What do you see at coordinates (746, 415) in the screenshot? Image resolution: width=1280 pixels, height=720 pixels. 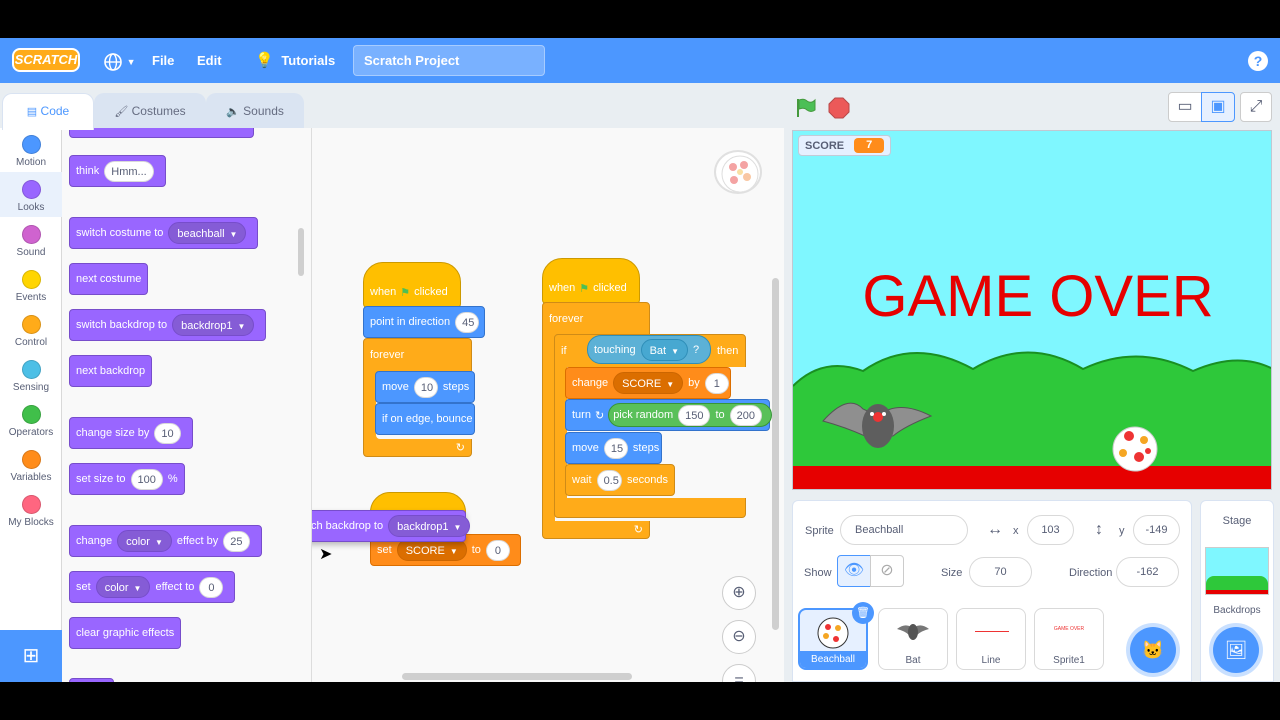 I see `pick-to-input: 200` at bounding box center [746, 415].